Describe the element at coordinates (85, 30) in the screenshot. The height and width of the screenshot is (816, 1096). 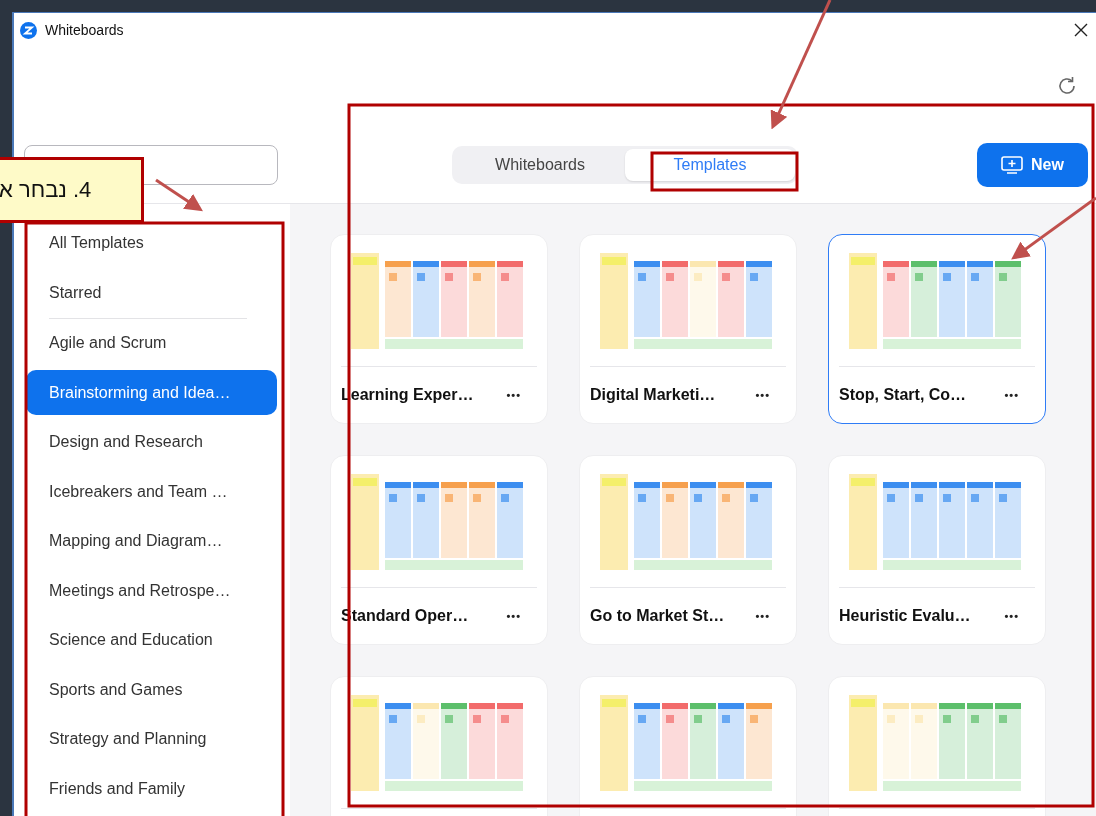
I see `window-title: Whiteboards` at that location.